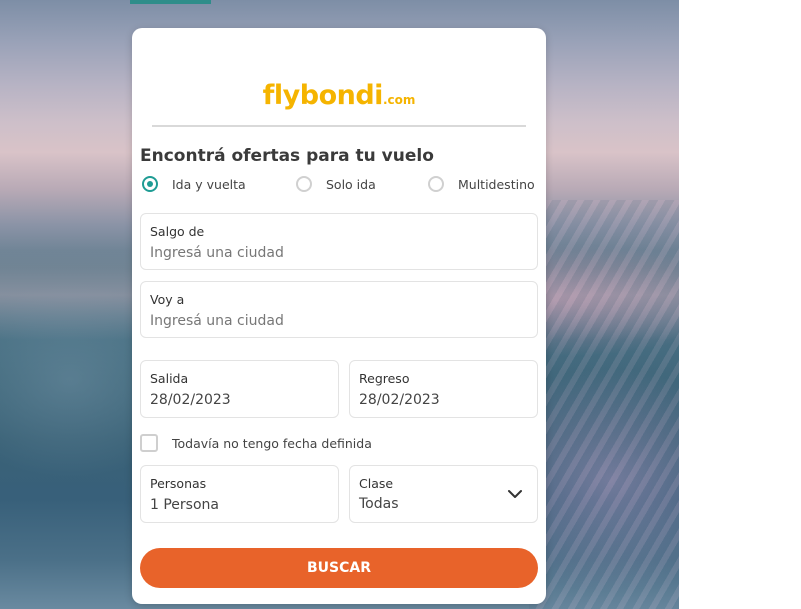 Image resolution: width=801 pixels, height=609 pixels. I want to click on search-button: BUSCAR, so click(339, 568).